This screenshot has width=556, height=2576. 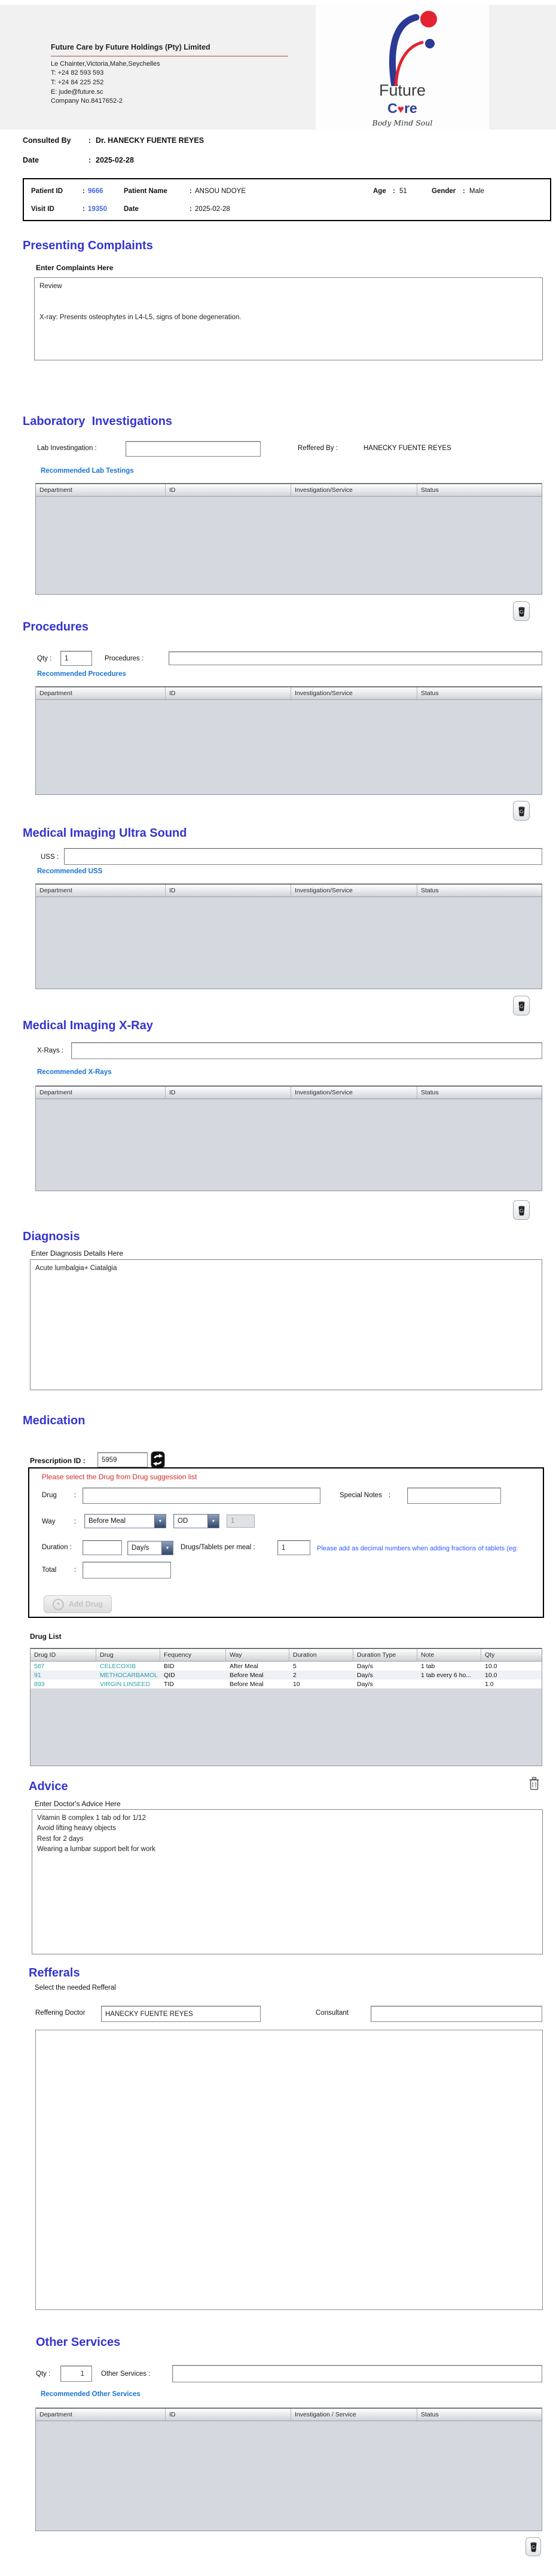 I want to click on xray-title: Medical Imaging X-Ray, so click(x=88, y=1025).